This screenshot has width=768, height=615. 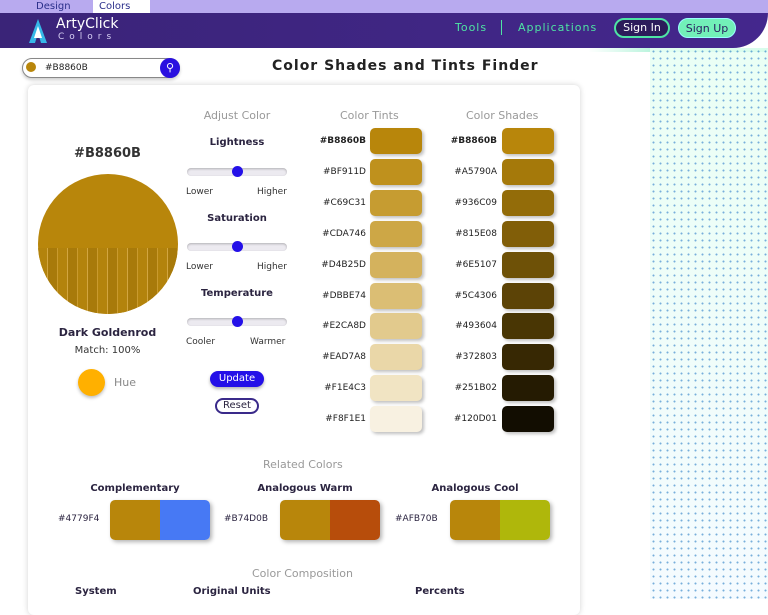 I want to click on shades-heading: Color Shades, so click(x=502, y=115).